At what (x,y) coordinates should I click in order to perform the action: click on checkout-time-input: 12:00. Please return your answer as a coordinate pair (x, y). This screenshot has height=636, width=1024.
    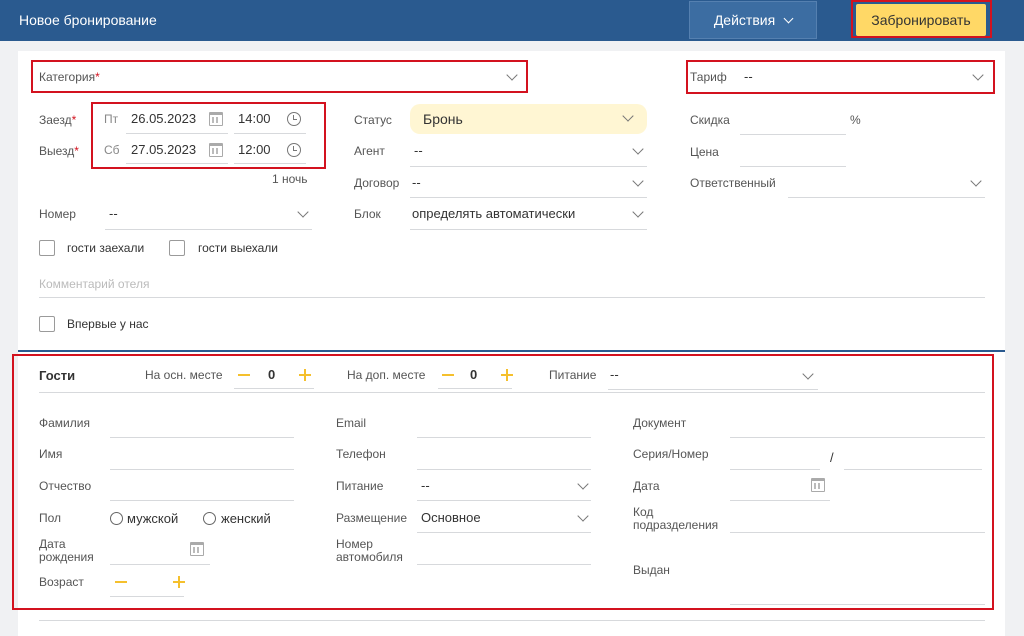
    Looking at the image, I should click on (254, 149).